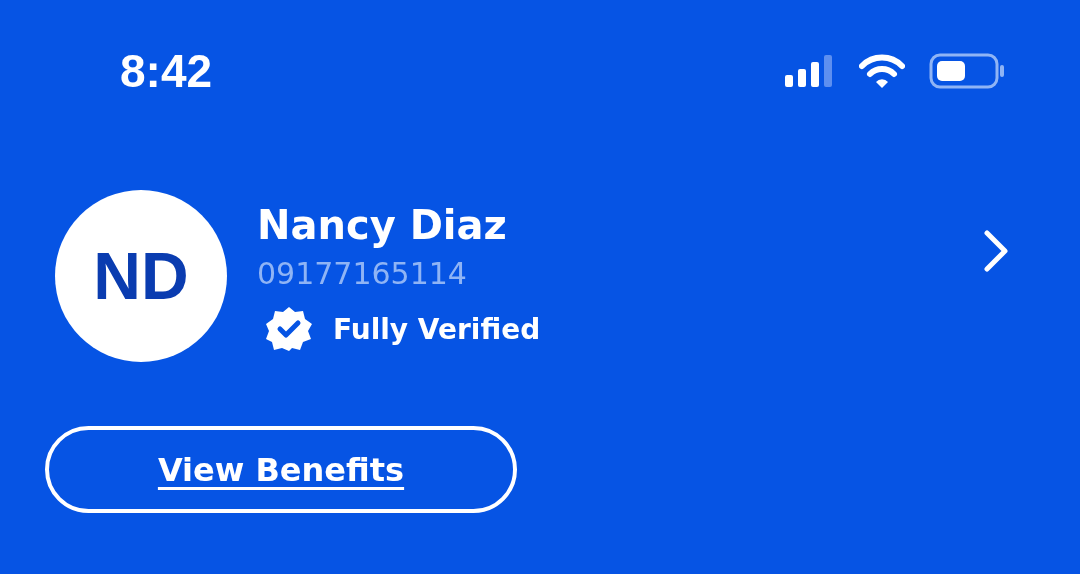 The height and width of the screenshot is (574, 1080). I want to click on user-name: Nancy Diaz, so click(382, 225).